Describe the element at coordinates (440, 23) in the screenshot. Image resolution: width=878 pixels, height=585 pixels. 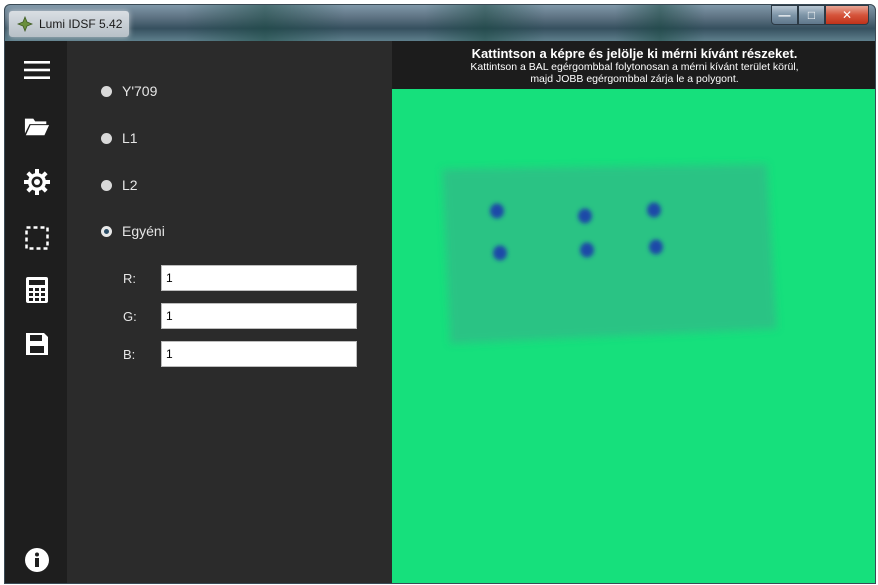
I see `title-bar: Lumi IDSF 5.42 — □ ✕` at that location.